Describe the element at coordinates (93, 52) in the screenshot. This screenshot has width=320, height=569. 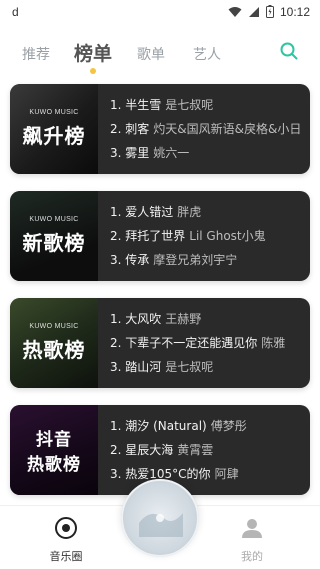
I see `tab-charts: 榜单` at that location.